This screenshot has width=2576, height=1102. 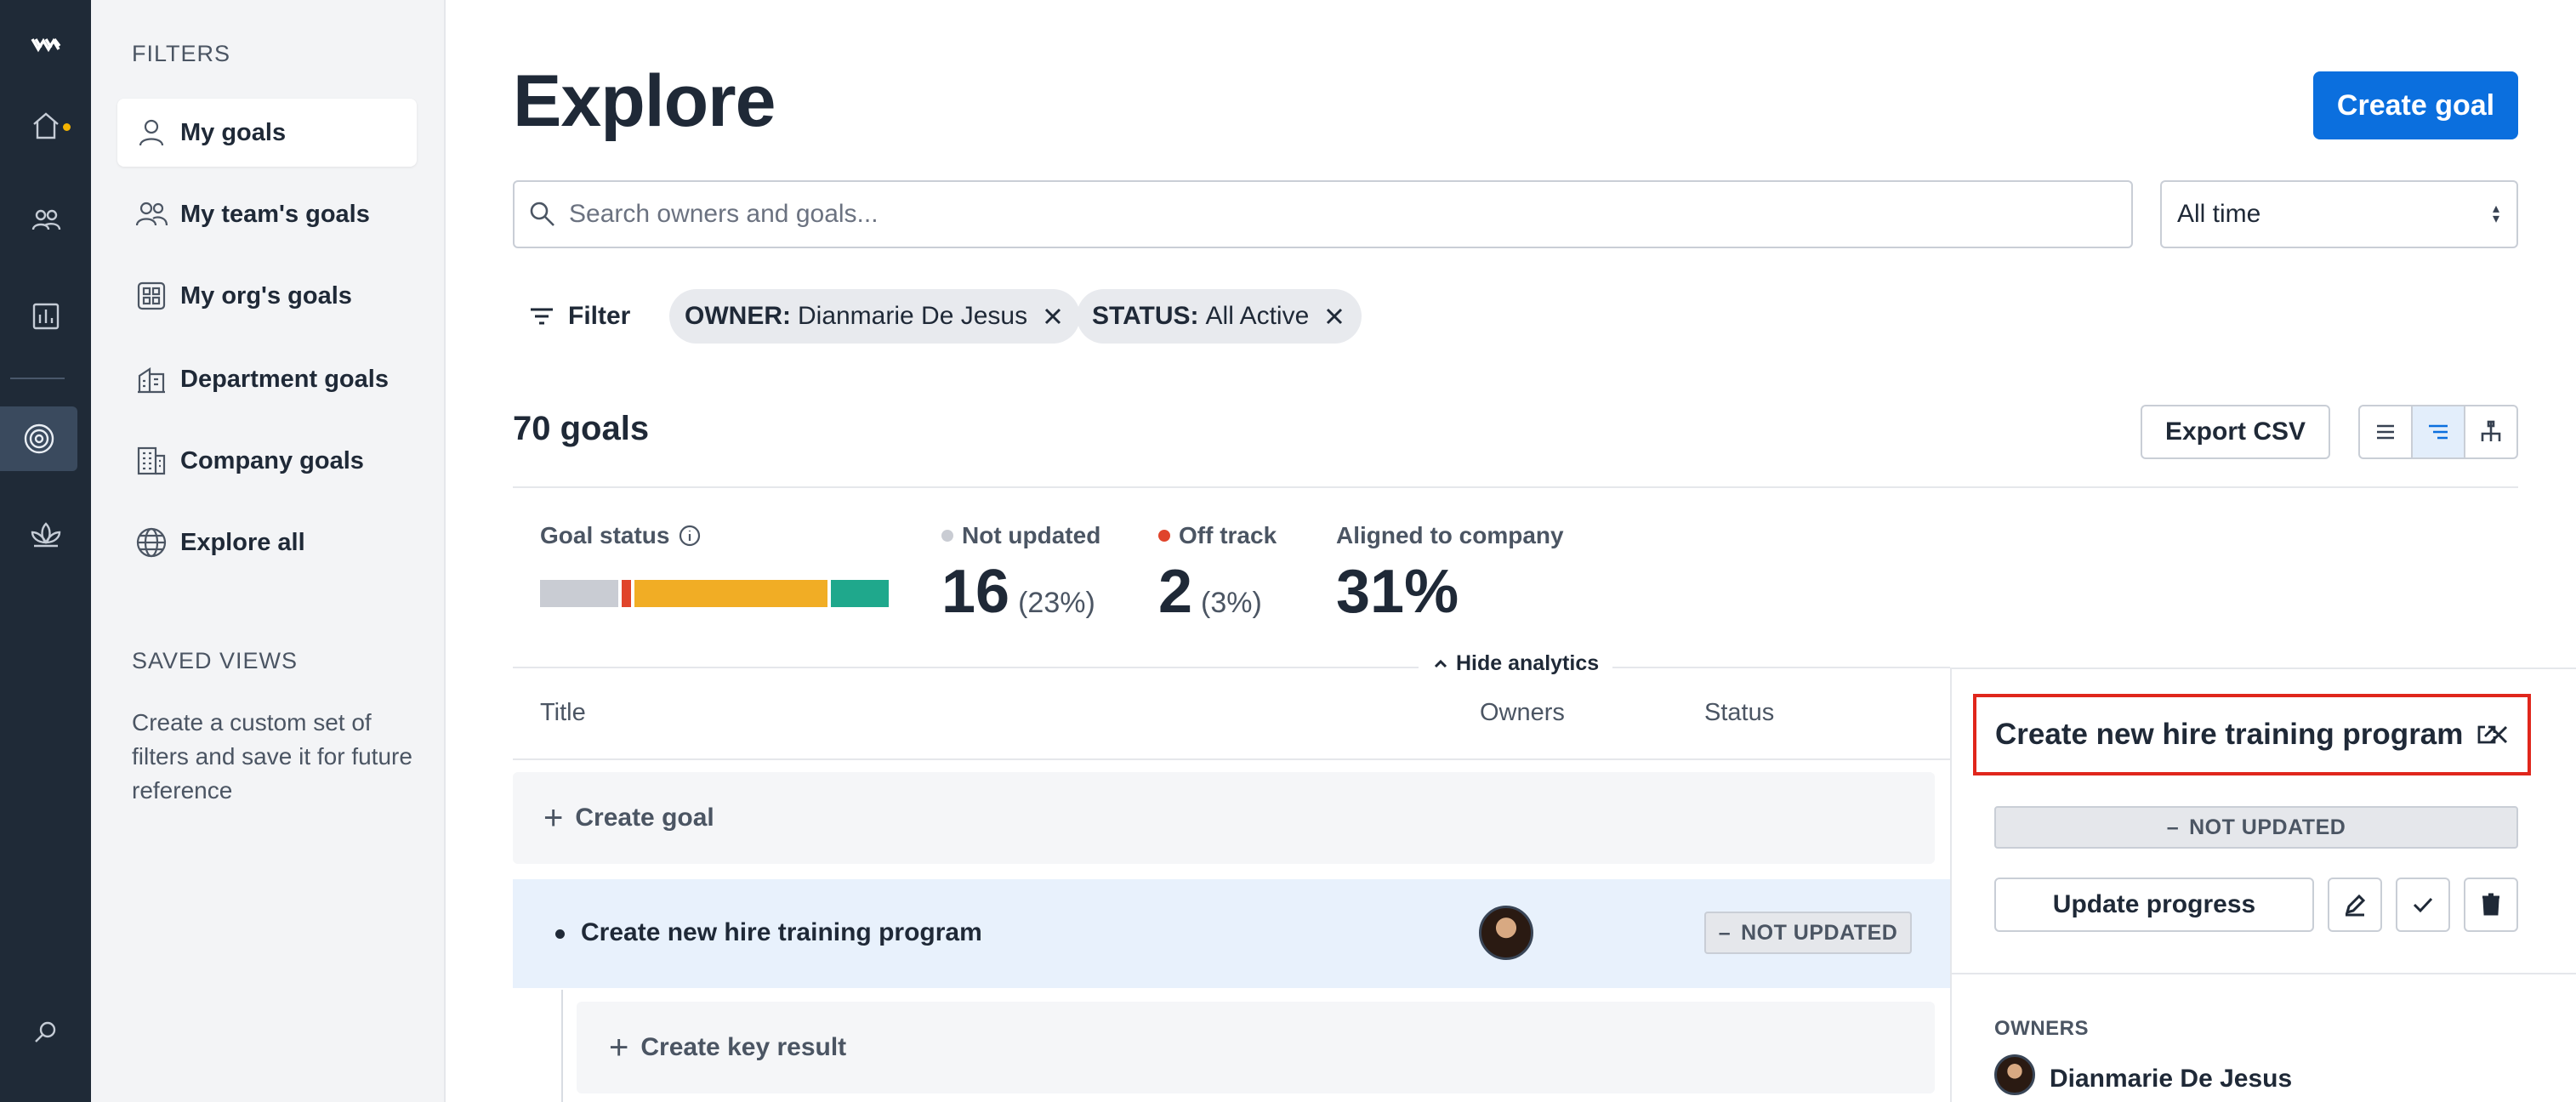 I want to click on tree-view-button, so click(x=2490, y=431).